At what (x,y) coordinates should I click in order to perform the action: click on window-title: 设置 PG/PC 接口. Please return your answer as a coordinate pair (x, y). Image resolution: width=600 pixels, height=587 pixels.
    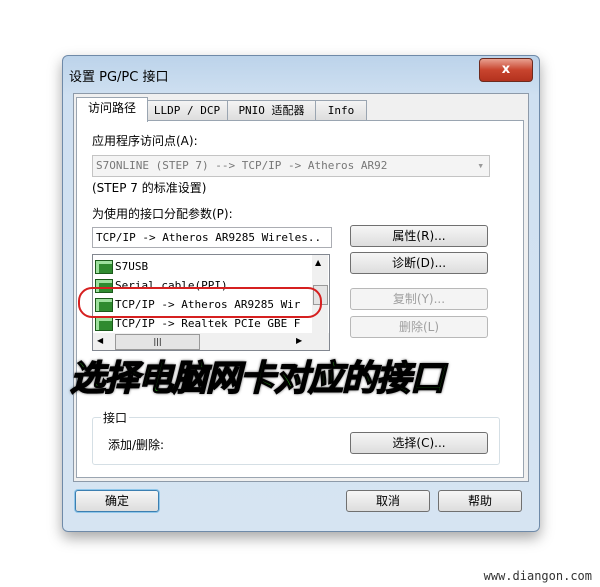
    Looking at the image, I should click on (119, 77).